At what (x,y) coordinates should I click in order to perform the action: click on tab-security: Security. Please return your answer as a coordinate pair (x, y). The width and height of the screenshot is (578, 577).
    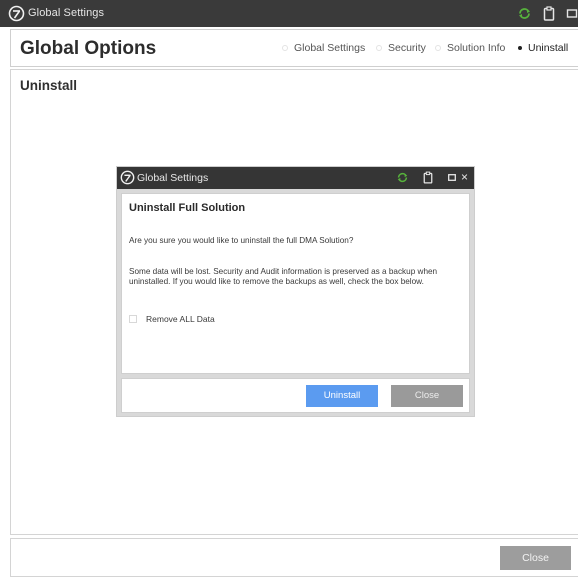
    Looking at the image, I should click on (401, 48).